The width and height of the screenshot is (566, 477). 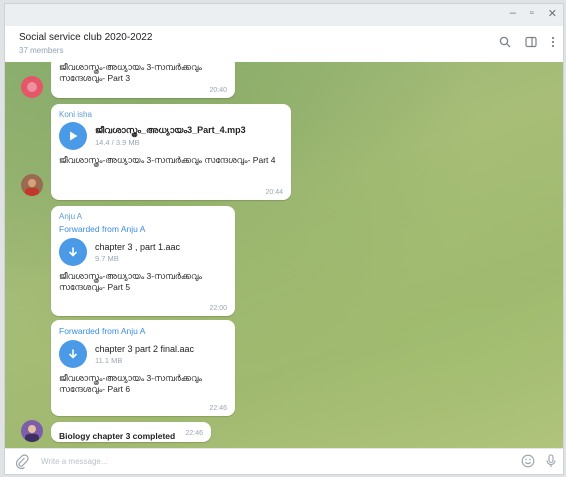 I want to click on audio-attachment: chapter 3 , part 1.aac 9.7 MB, so click(x=143, y=252).